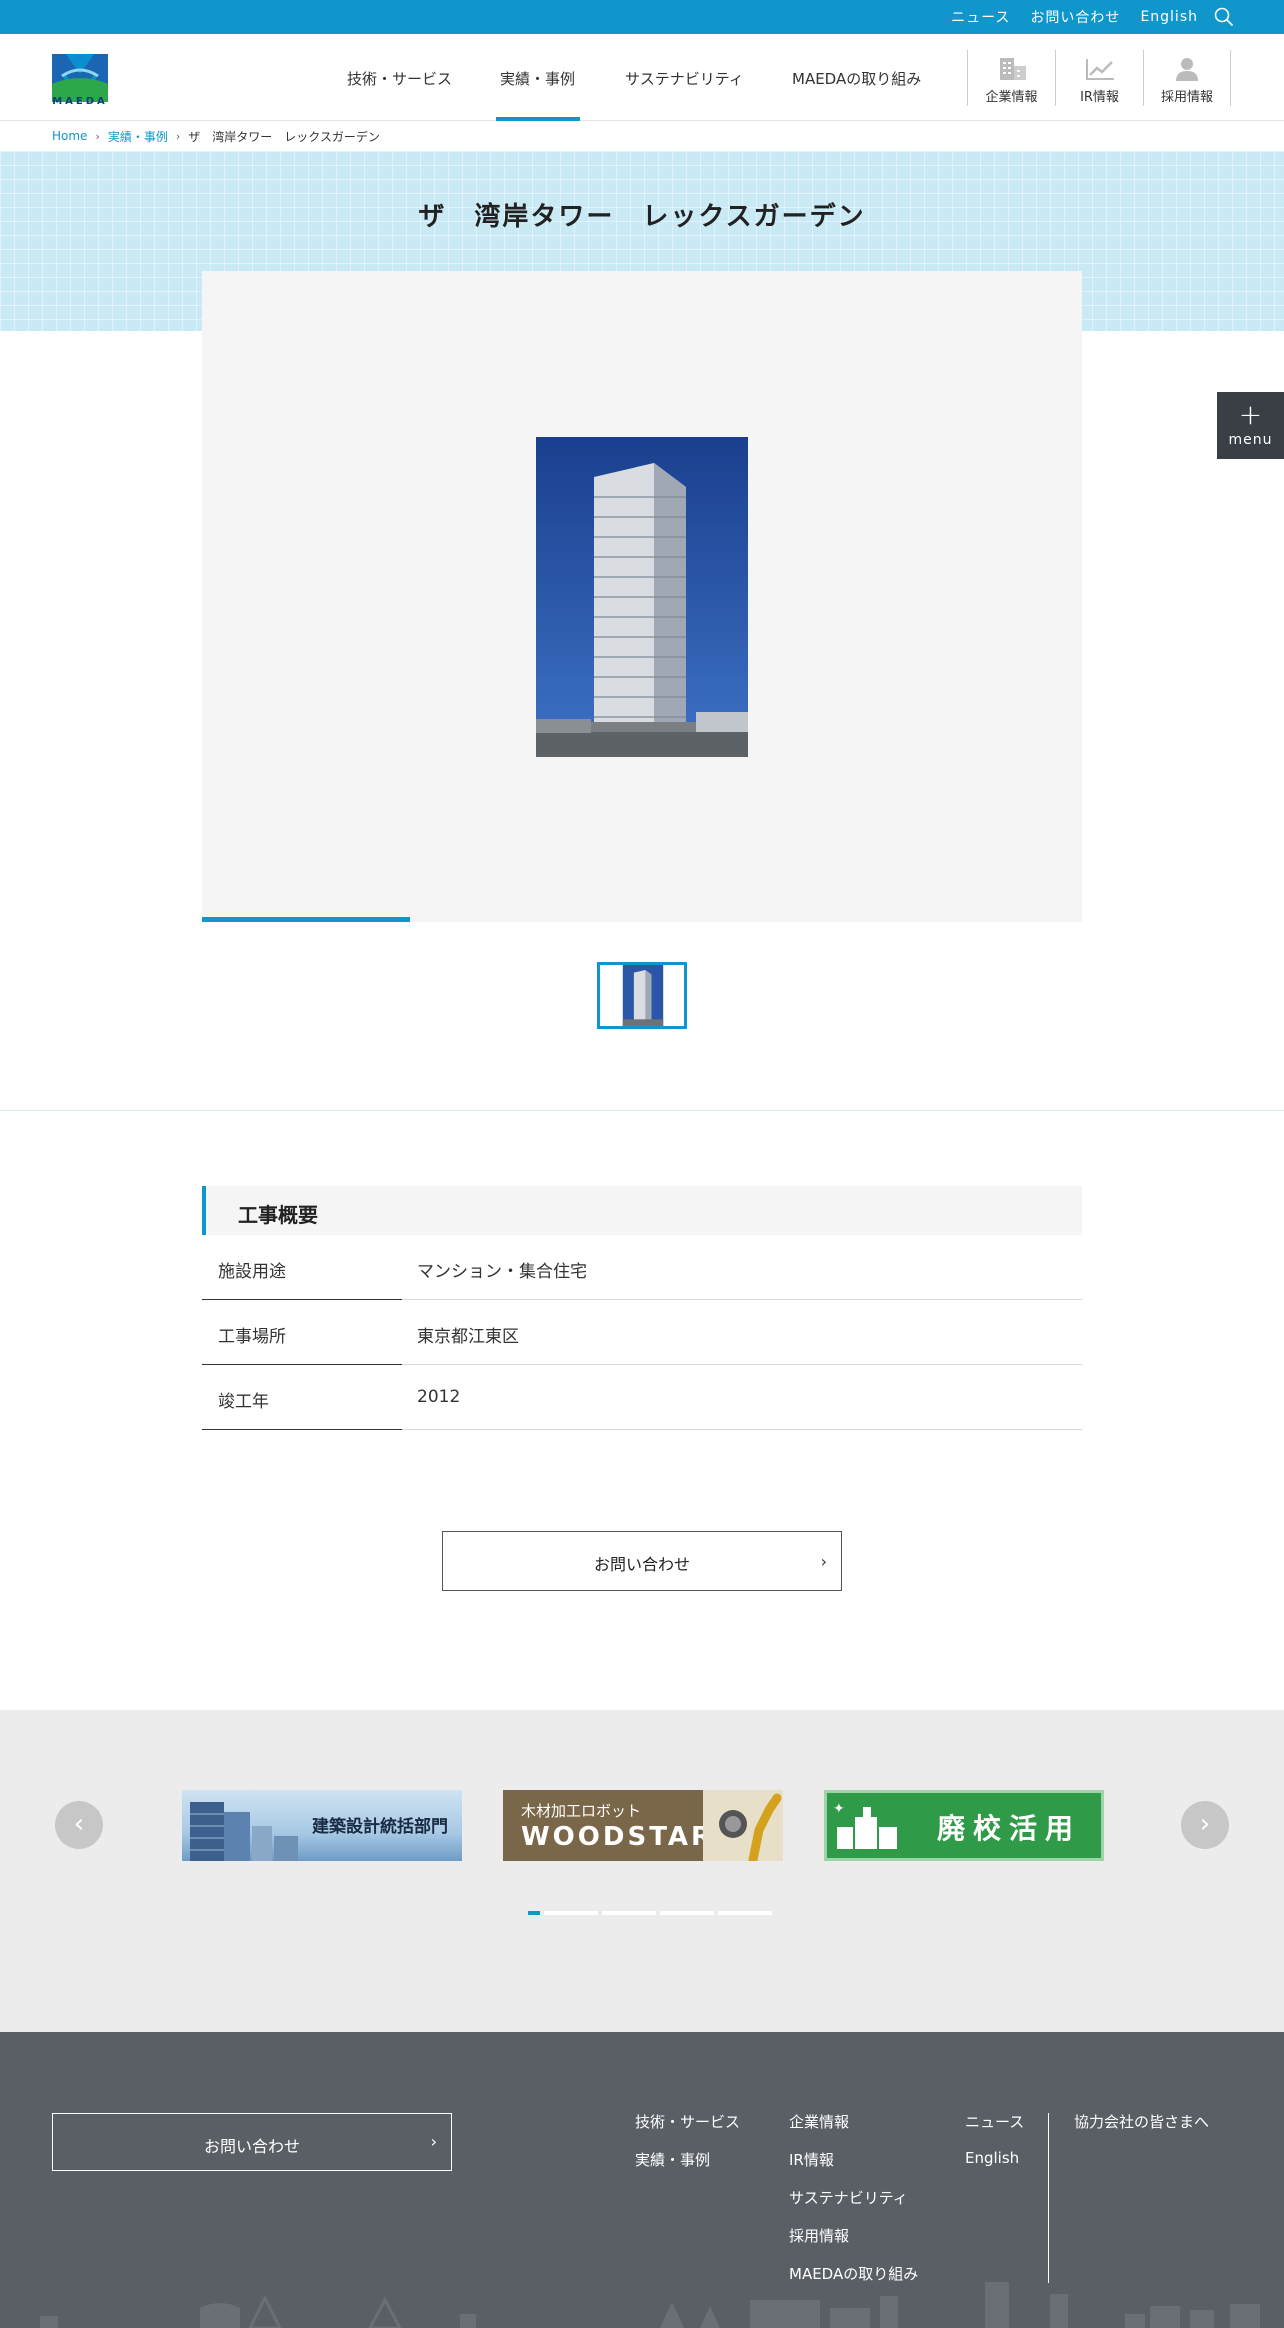 The width and height of the screenshot is (1284, 2328). I want to click on side-menu-button: + menu, so click(1250, 425).